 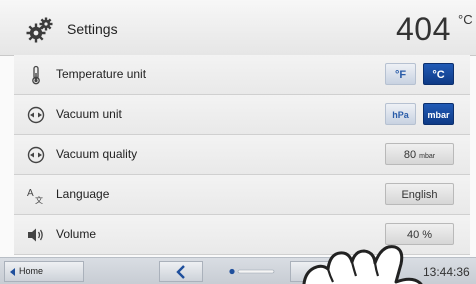 What do you see at coordinates (419, 194) in the screenshot?
I see `language-button: English` at bounding box center [419, 194].